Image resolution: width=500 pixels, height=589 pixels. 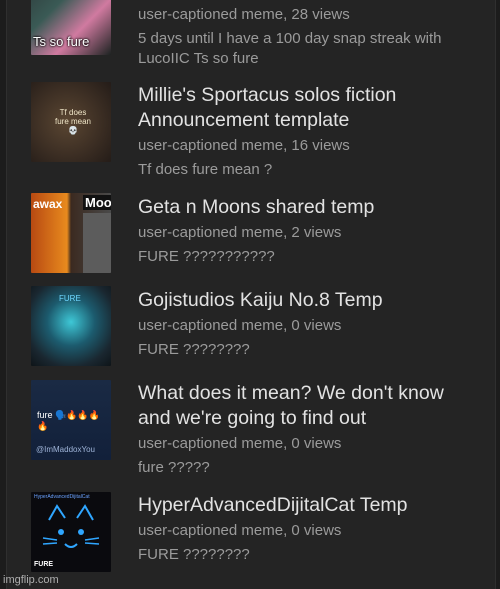 I want to click on meme-description: FURE ???????????, so click(x=206, y=256).